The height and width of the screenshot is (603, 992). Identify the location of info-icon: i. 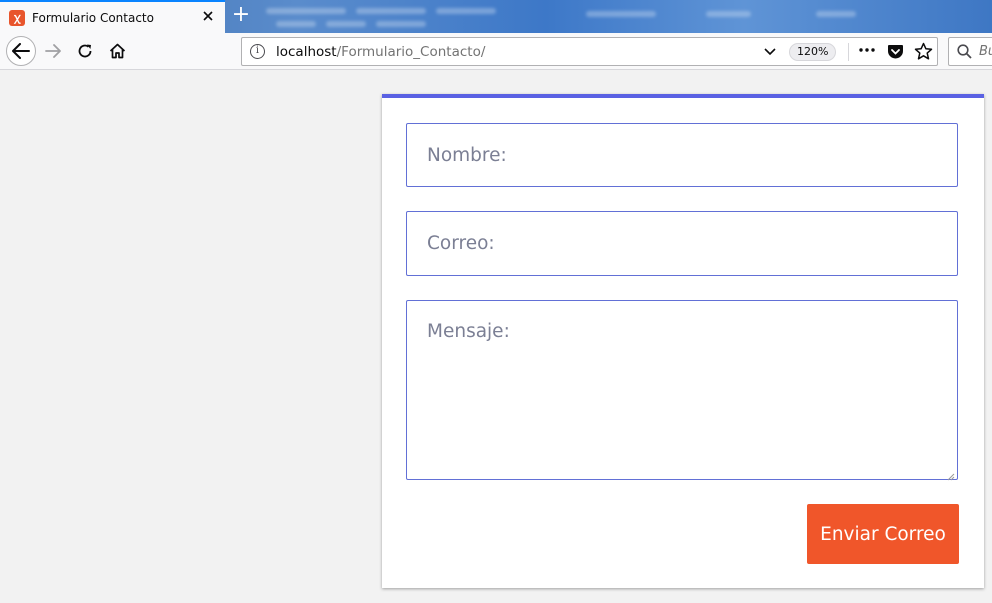
(257, 51).